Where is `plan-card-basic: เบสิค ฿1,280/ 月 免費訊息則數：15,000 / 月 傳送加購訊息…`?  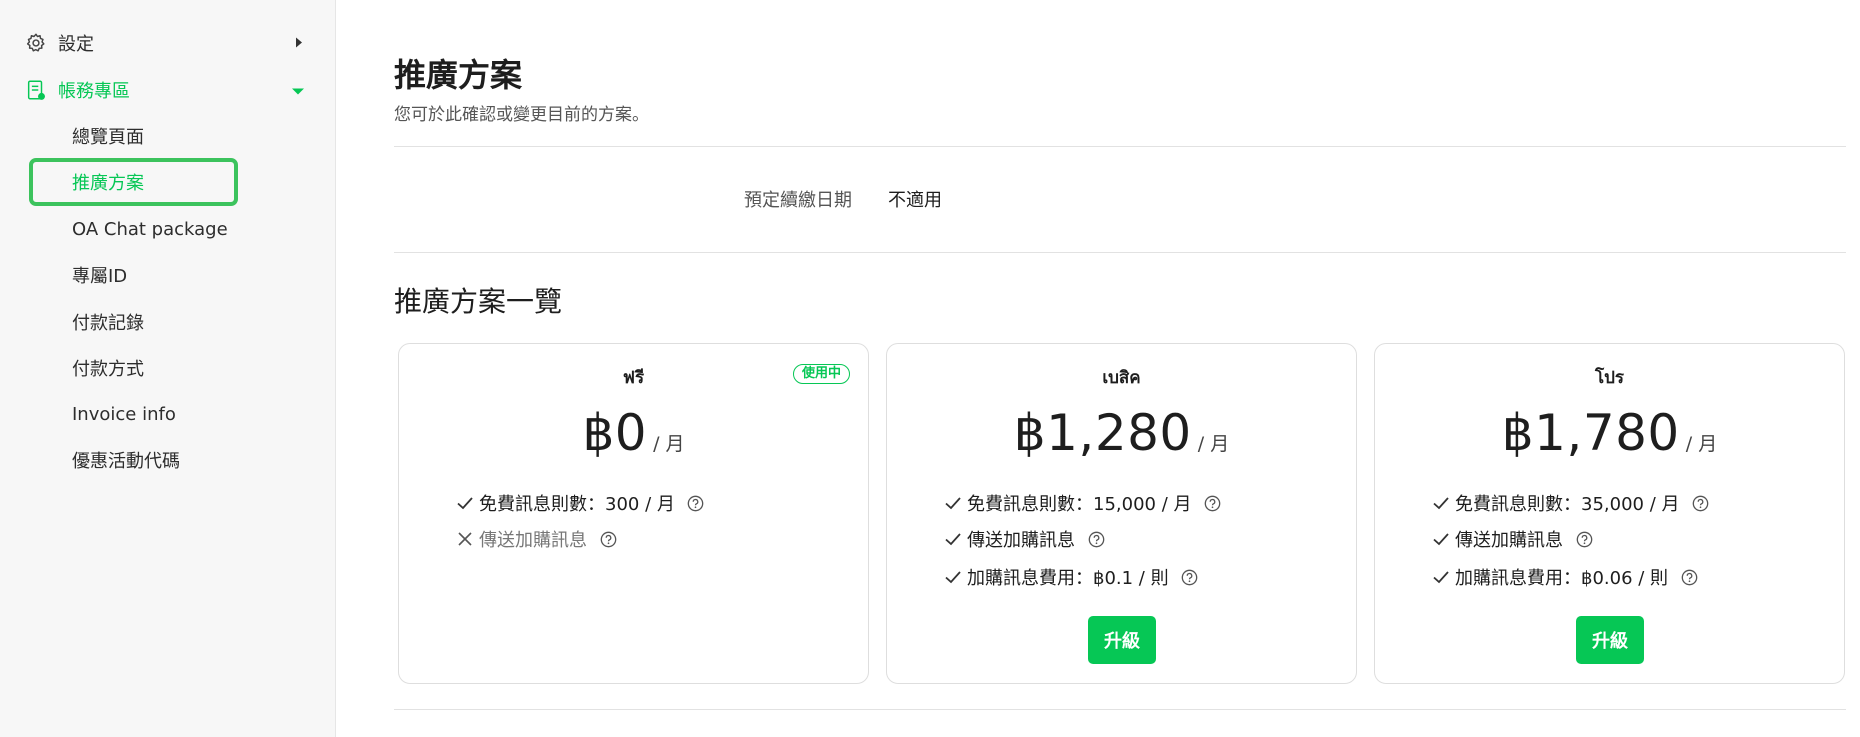
plan-card-basic: เบสิค ฿1,280/ 月 免費訊息則數：15,000 / 月 傳送加購訊息… is located at coordinates (1121, 513).